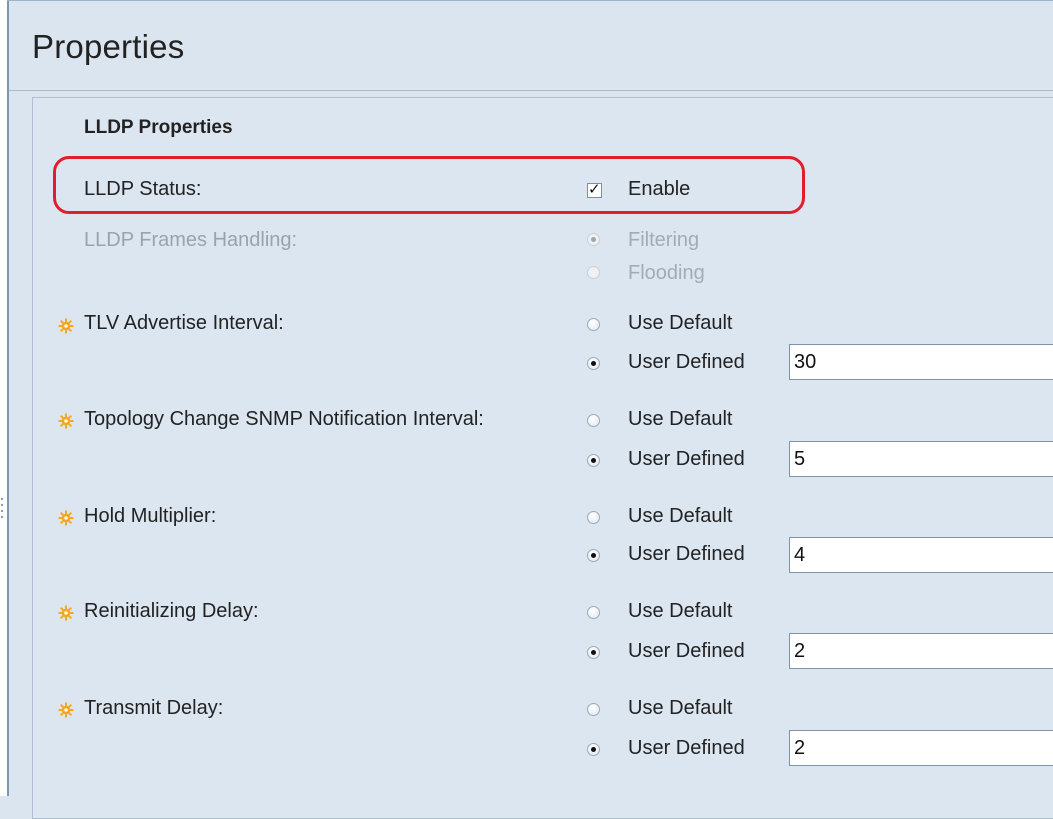  What do you see at coordinates (664, 240) in the screenshot?
I see `frames-handling-filtering-label: Filtering` at bounding box center [664, 240].